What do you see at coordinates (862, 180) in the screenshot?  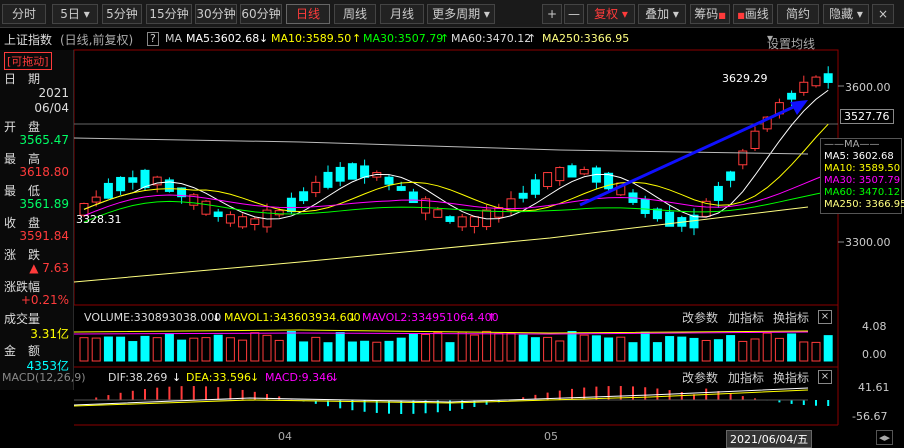 I see `ma-legend-ma30: MA30: 3507.79` at bounding box center [862, 180].